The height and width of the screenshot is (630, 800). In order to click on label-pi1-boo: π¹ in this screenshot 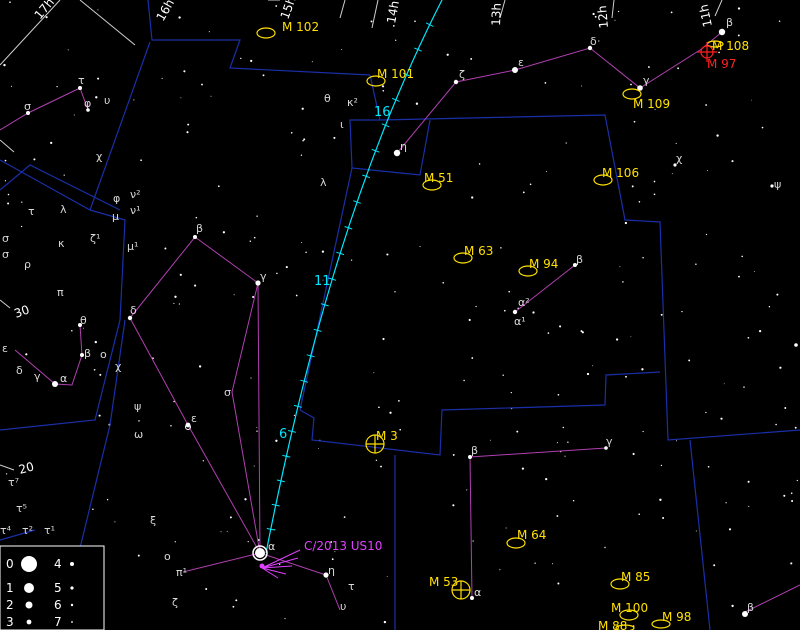, I will do `click(181, 572)`.